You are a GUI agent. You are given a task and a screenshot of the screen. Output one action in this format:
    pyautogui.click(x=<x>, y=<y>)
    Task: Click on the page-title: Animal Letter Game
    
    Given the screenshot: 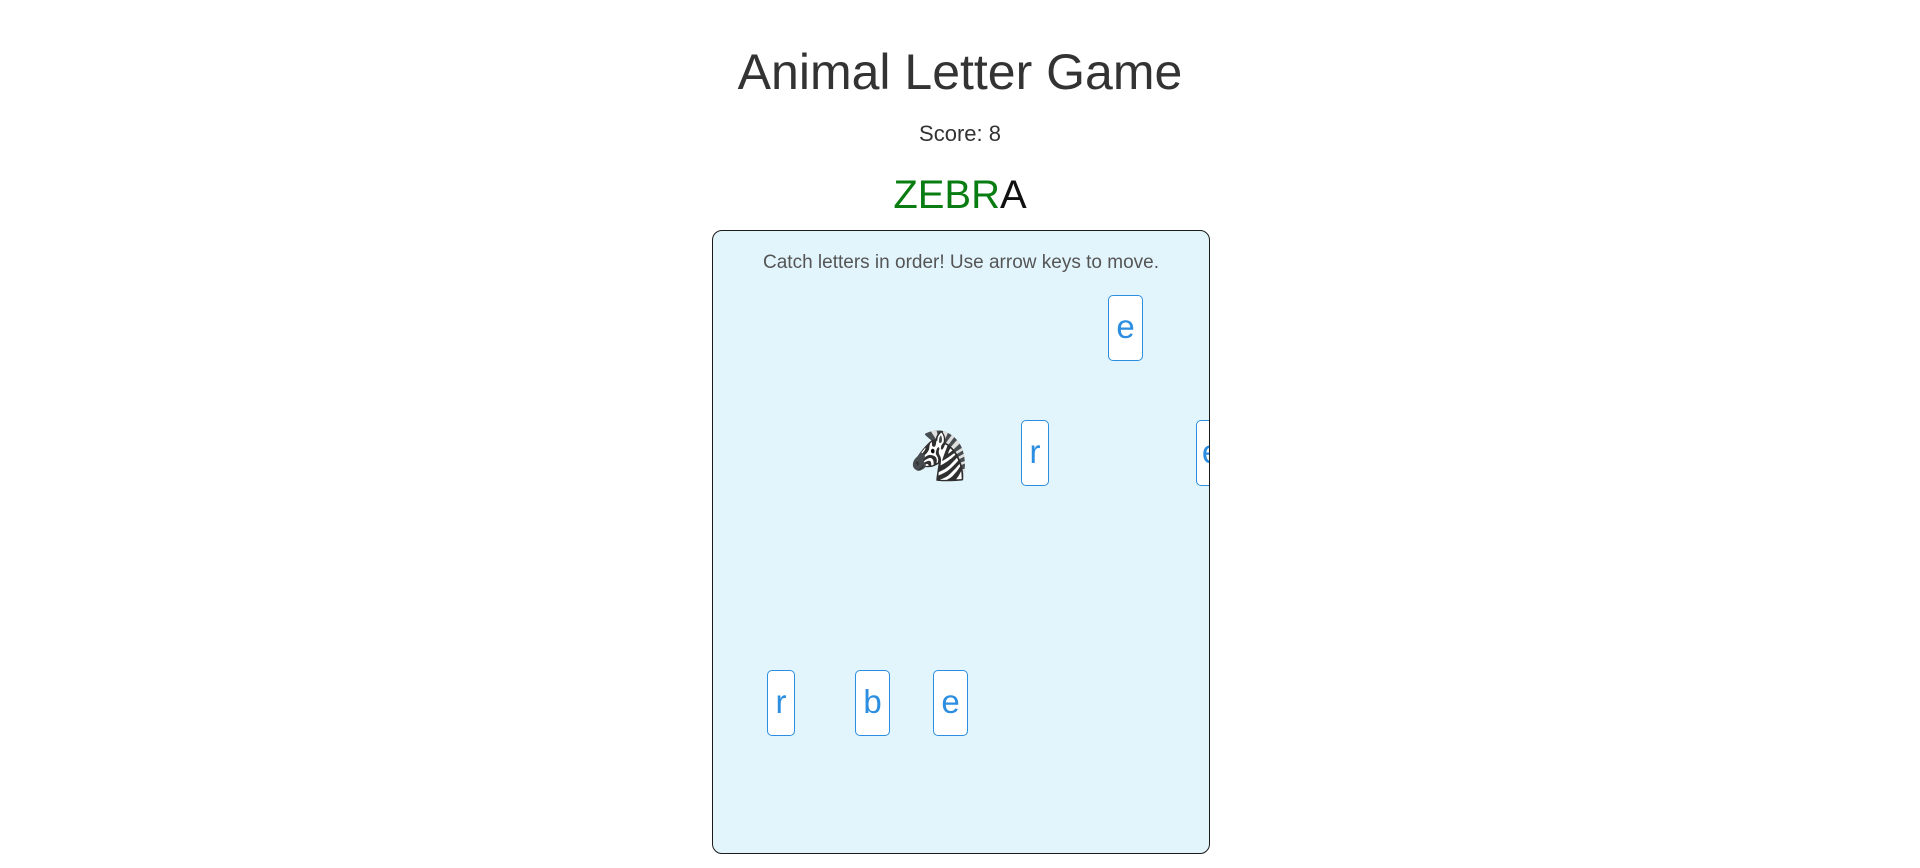 What is the action you would take?
    pyautogui.click(x=960, y=72)
    